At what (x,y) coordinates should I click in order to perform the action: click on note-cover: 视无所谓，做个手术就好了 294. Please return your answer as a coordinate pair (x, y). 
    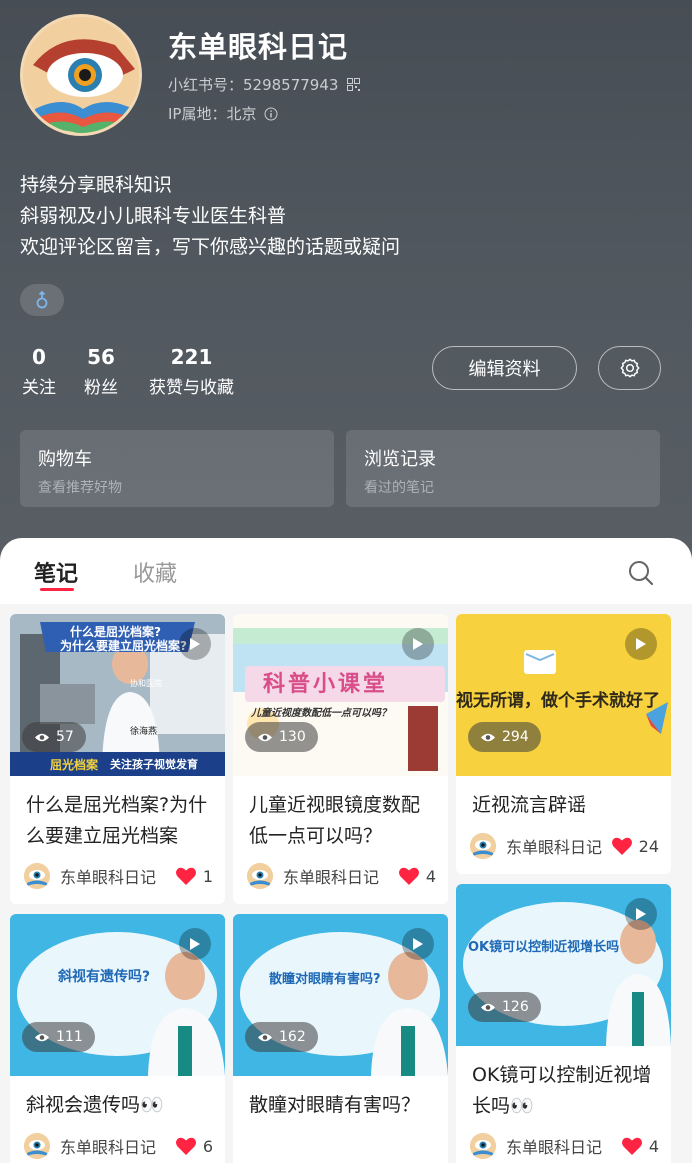
    Looking at the image, I should click on (563, 695).